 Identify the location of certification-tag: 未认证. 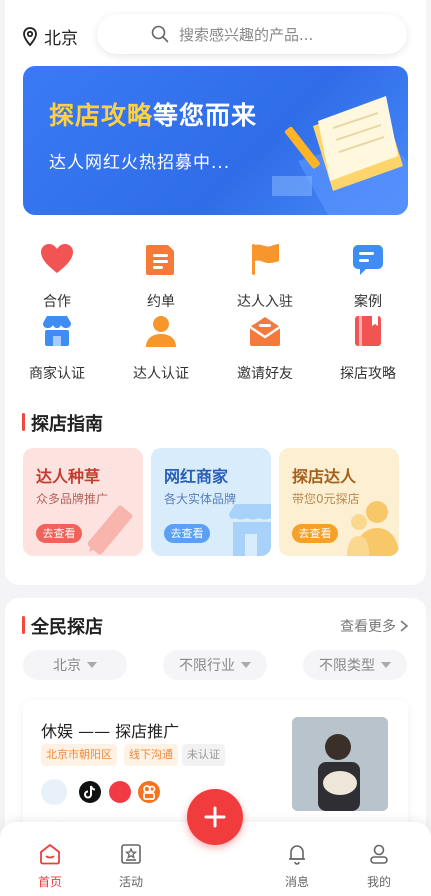
(203, 755).